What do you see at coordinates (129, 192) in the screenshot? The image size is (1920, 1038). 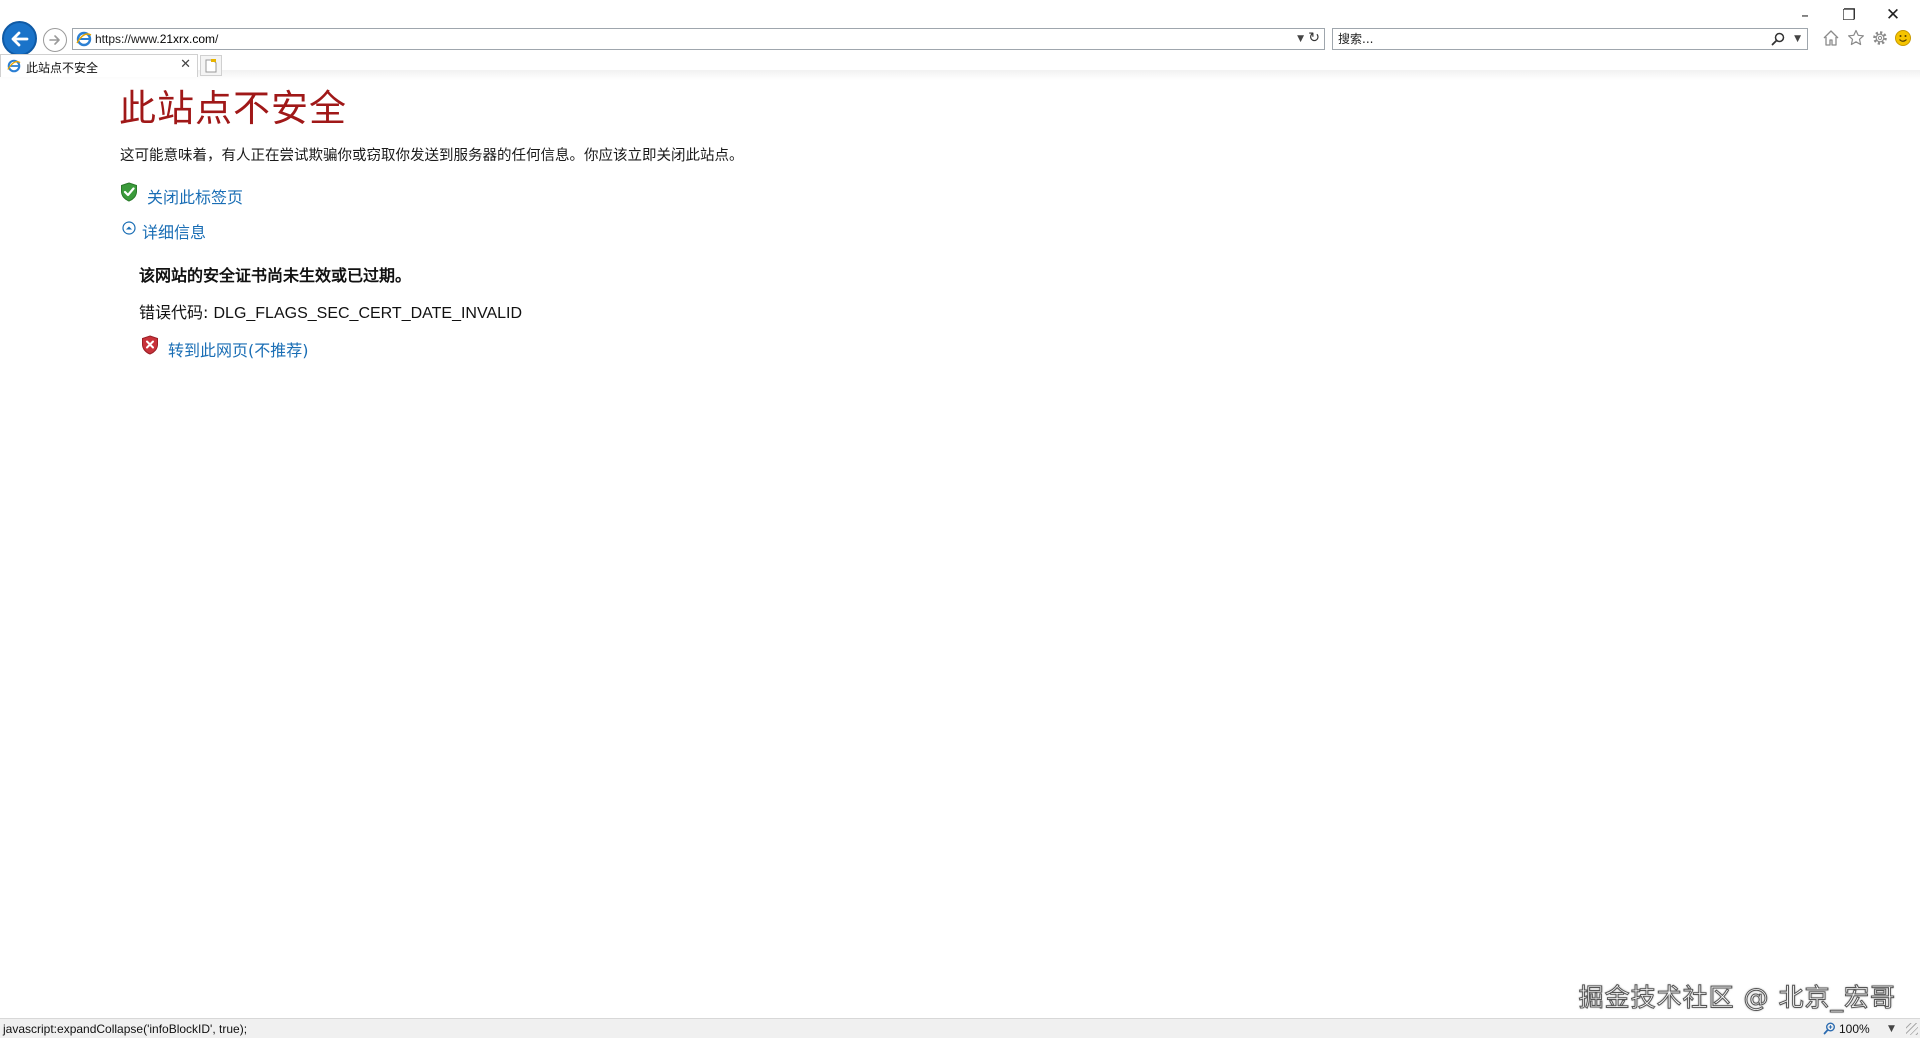 I see `shield-check-icon` at bounding box center [129, 192].